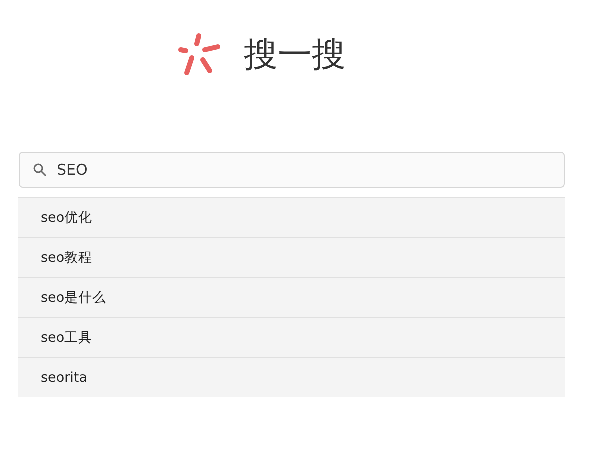 This screenshot has height=464, width=600. What do you see at coordinates (295, 55) in the screenshot?
I see `page-title: 搜一搜` at bounding box center [295, 55].